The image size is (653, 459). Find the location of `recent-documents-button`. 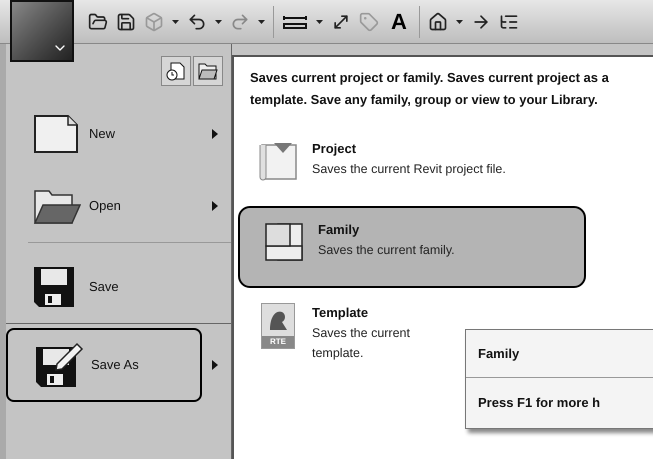

recent-documents-button is located at coordinates (176, 71).